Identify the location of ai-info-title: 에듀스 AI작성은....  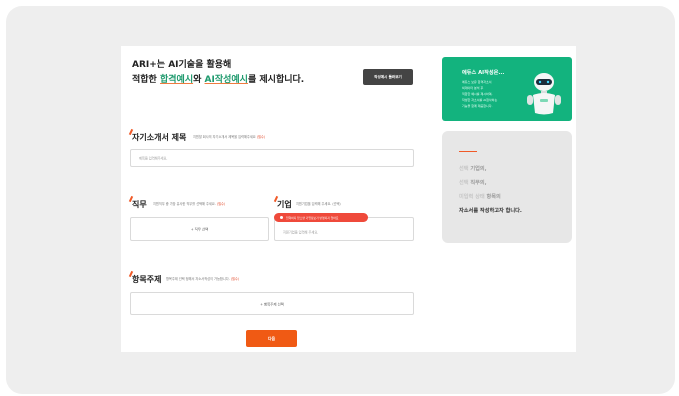
(483, 73).